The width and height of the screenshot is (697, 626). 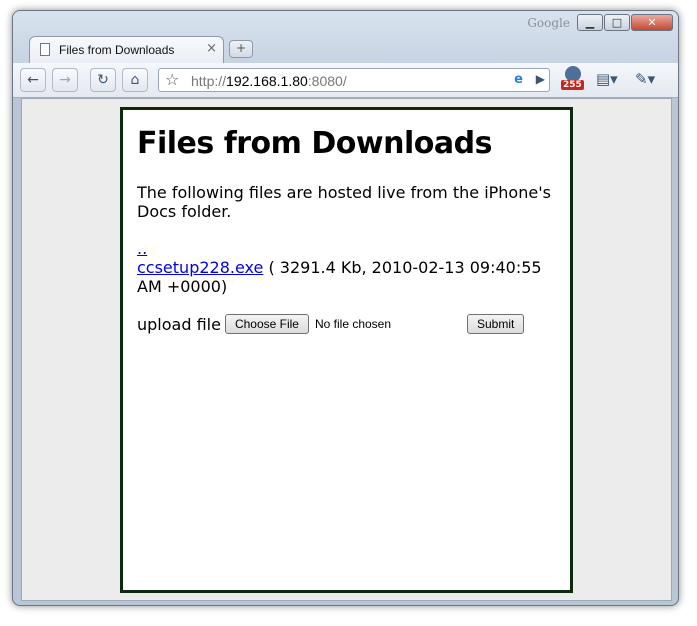 I want to click on forward-arrow-icon: →, so click(x=65, y=80).